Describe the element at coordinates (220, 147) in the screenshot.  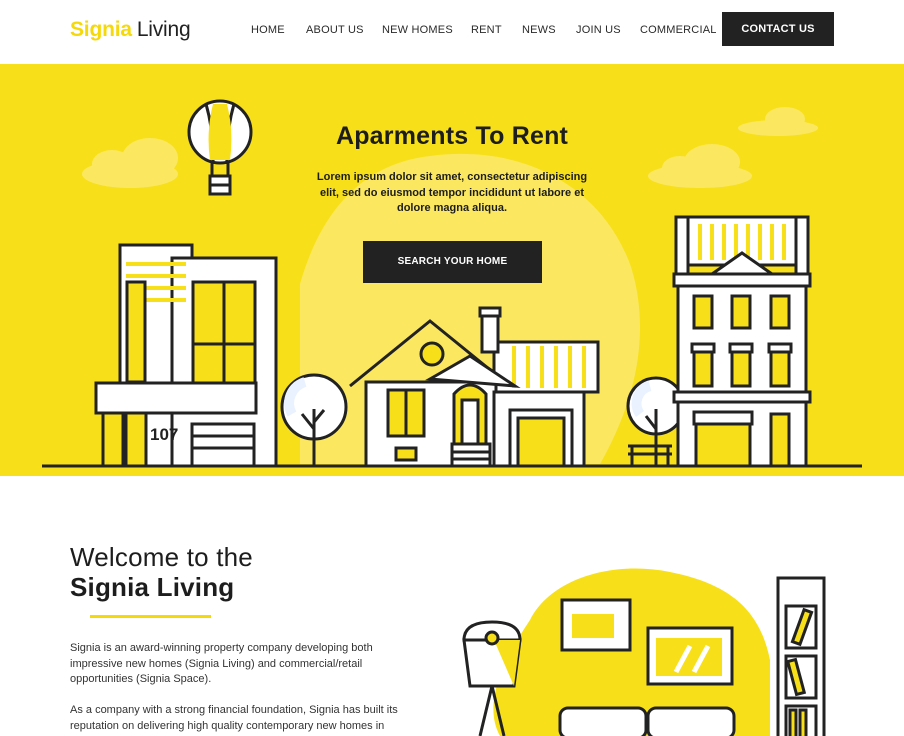
I see `balloon-icon` at that location.